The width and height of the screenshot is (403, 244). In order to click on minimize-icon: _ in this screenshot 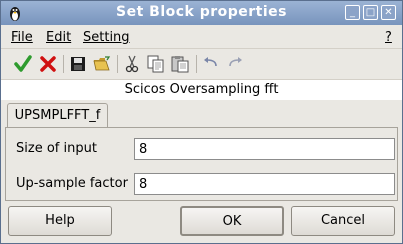, I will do `click(352, 12)`.